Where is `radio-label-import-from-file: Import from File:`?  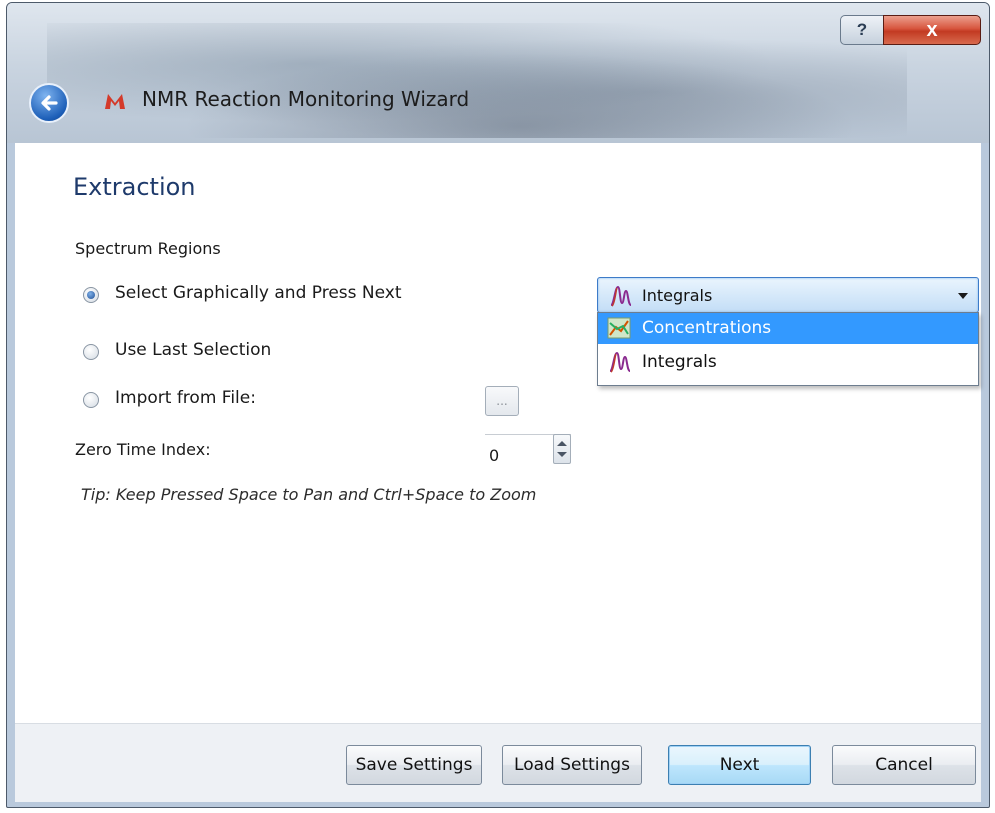
radio-label-import-from-file: Import from File: is located at coordinates (185, 398).